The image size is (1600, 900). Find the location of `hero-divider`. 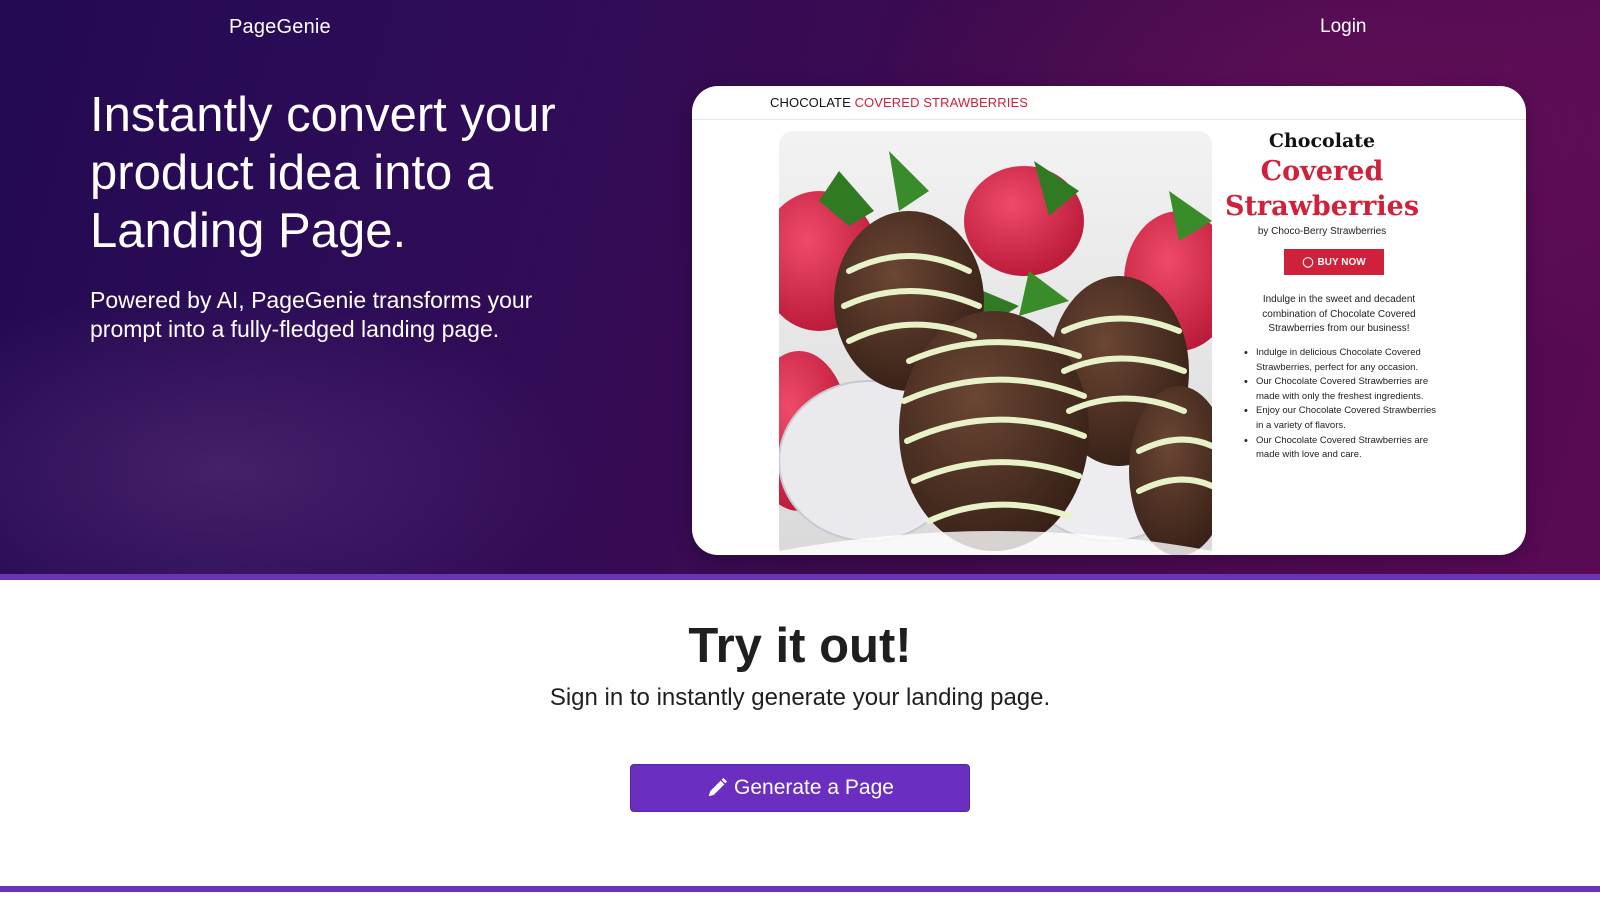

hero-divider is located at coordinates (800, 577).